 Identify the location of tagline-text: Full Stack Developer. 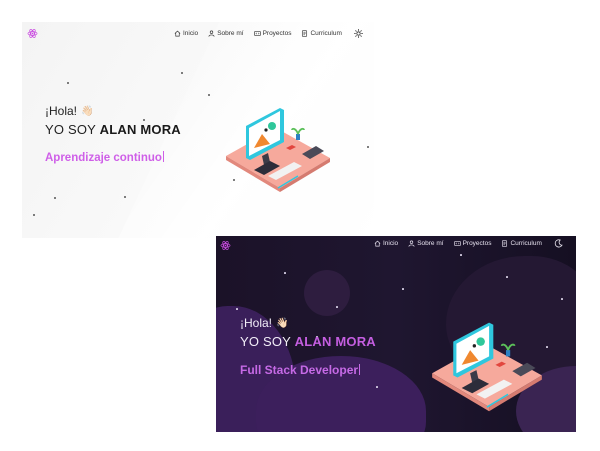
(299, 370).